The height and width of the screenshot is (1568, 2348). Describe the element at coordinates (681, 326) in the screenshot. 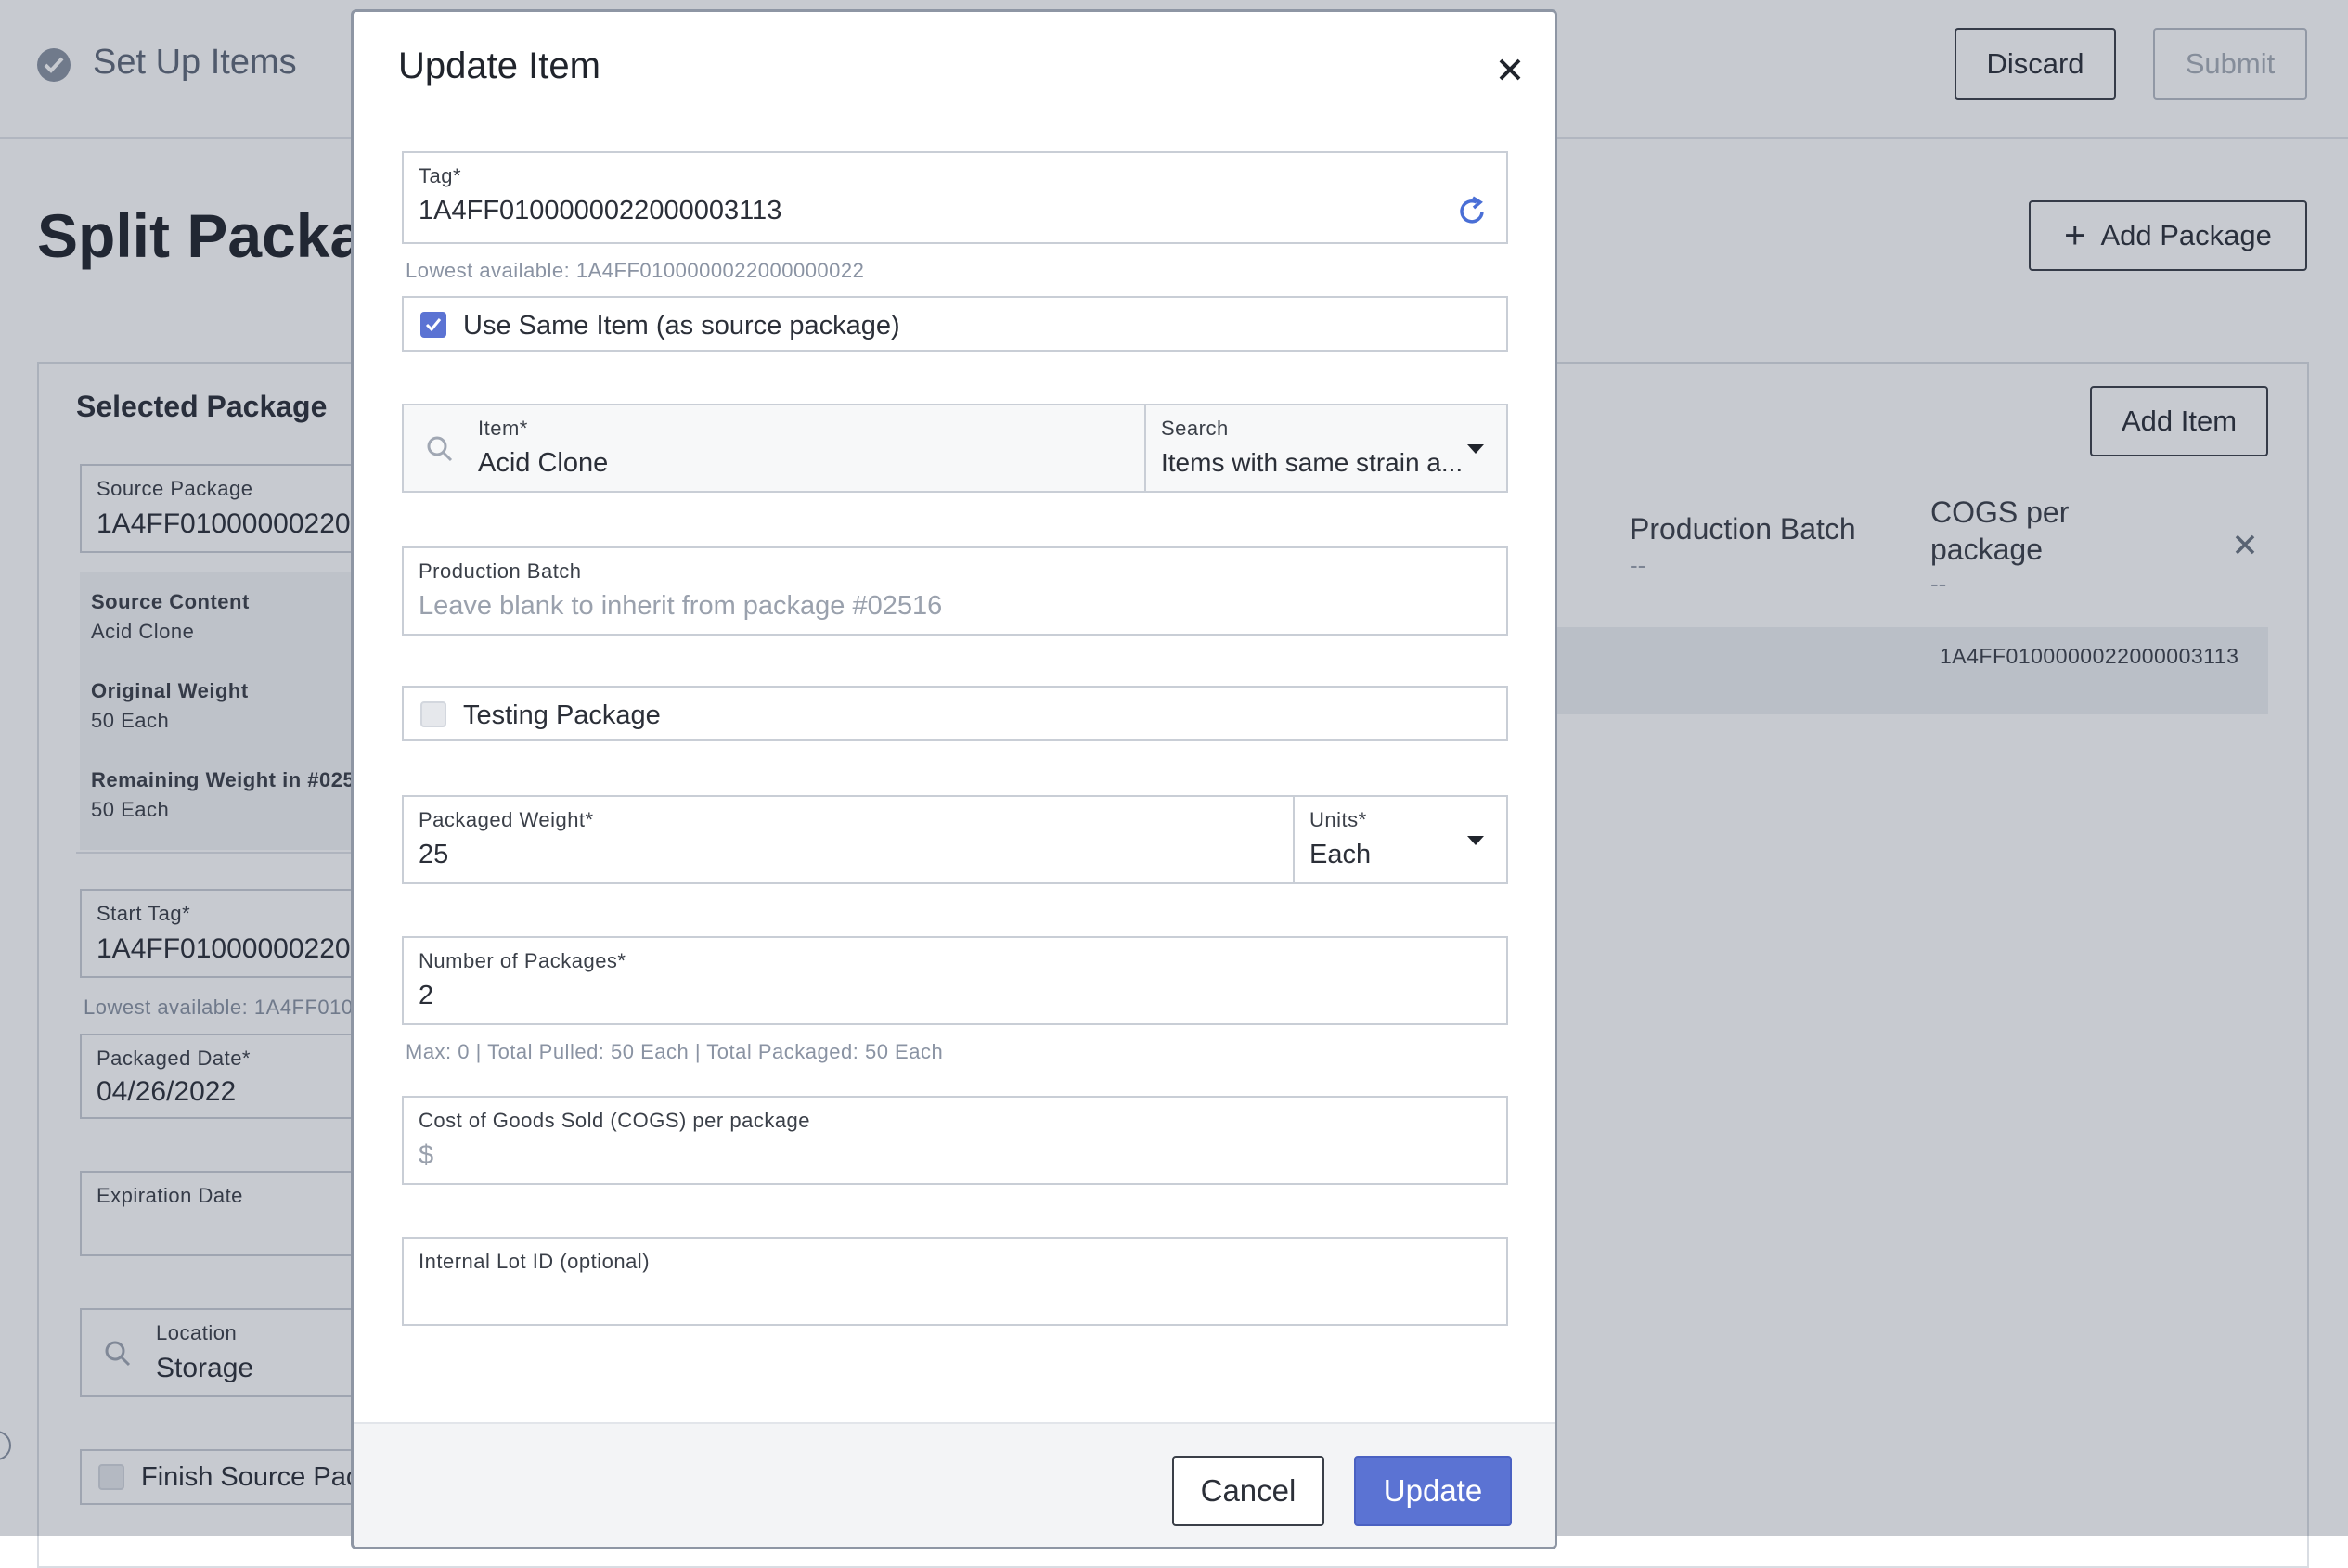

I see `use-same-item-label: Use Same Item (as source package)` at that location.